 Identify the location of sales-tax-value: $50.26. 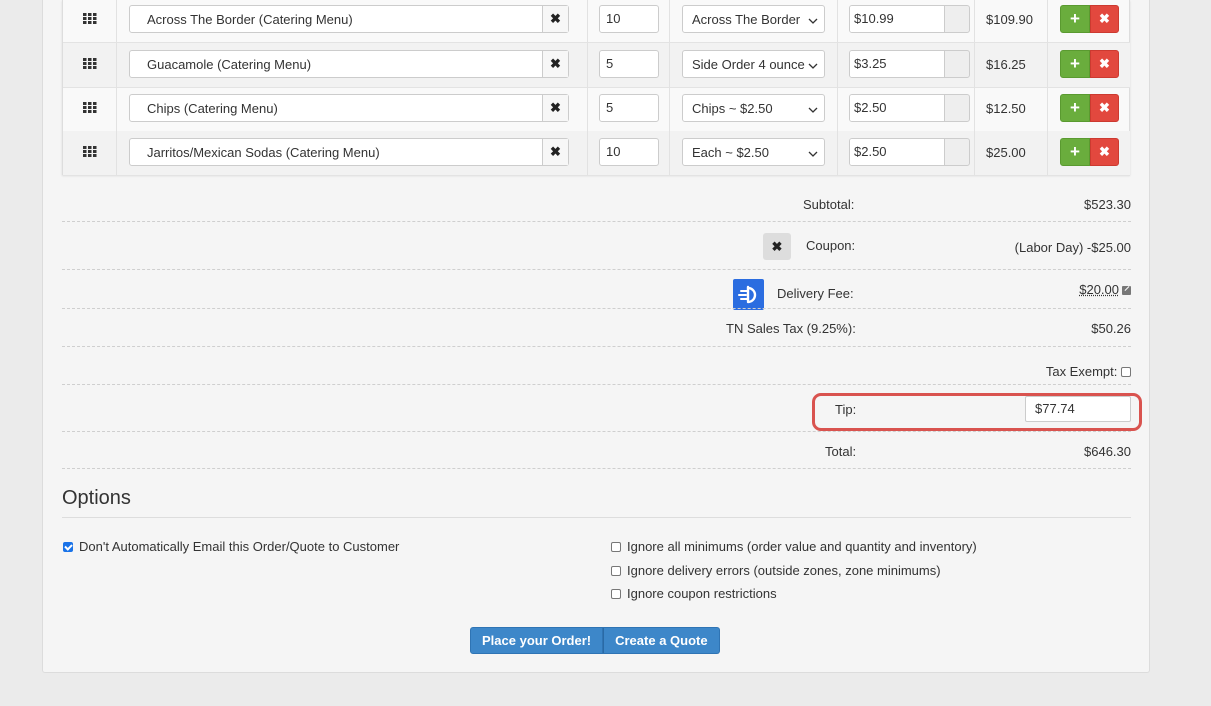
(1111, 328).